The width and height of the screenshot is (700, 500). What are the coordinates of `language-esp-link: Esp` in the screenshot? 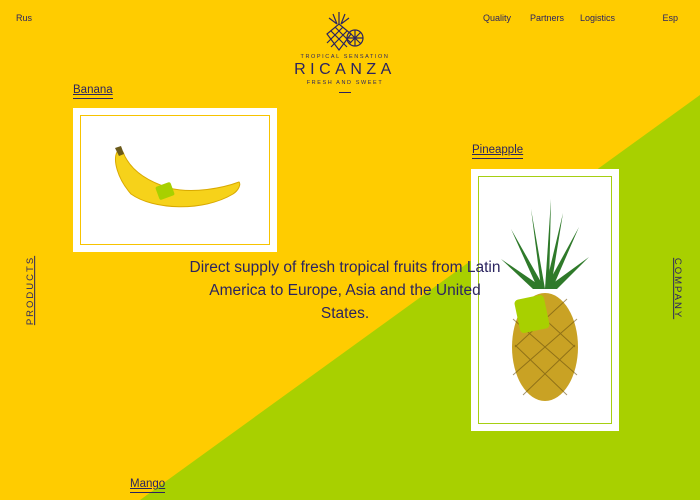 It's located at (670, 18).